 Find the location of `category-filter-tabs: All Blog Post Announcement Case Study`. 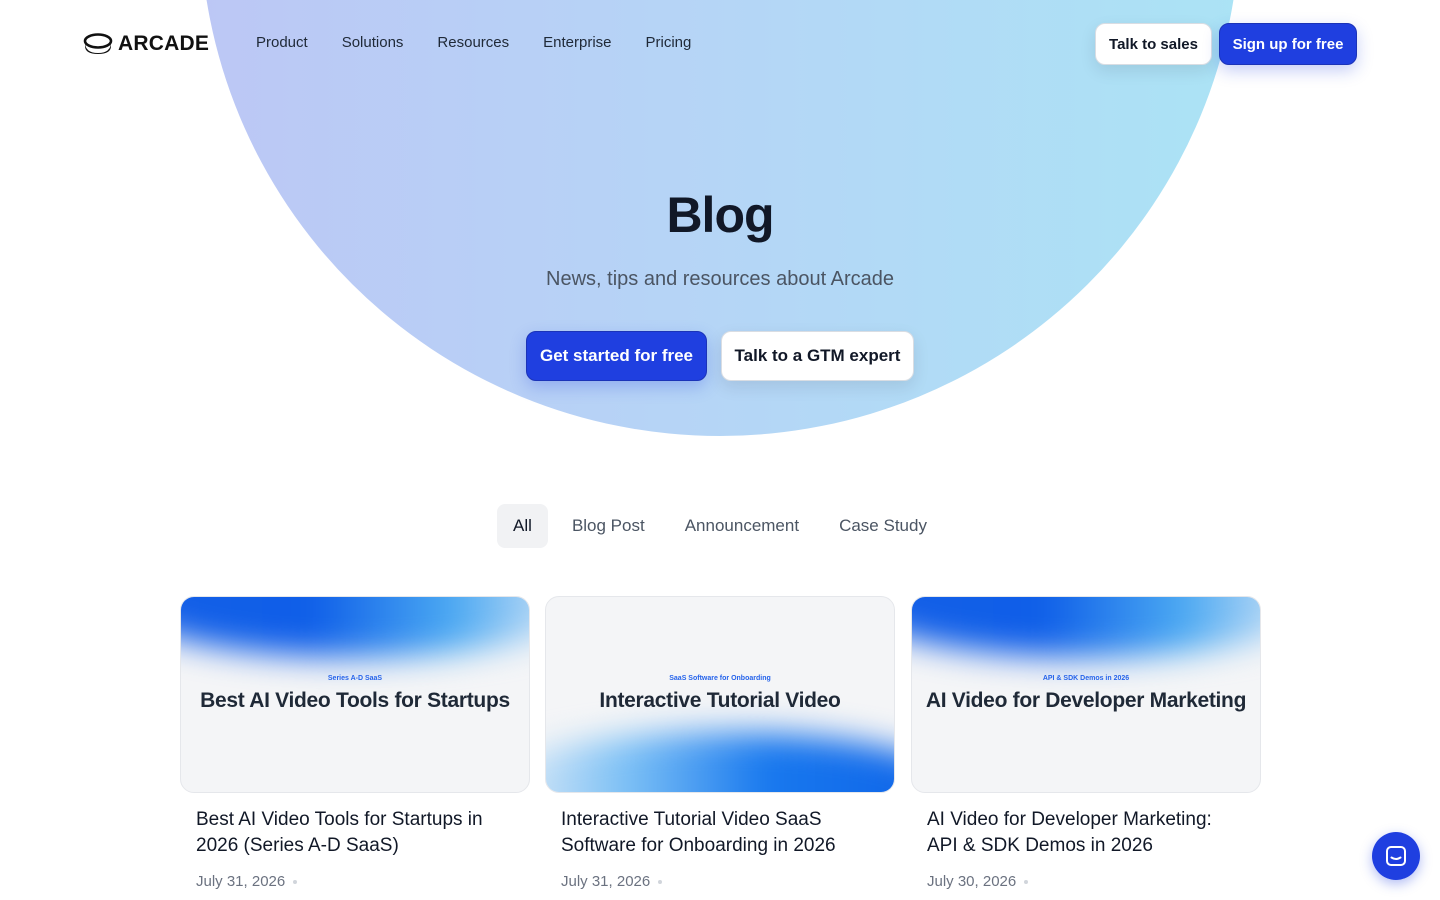

category-filter-tabs: All Blog Post Announcement Case Study is located at coordinates (720, 526).